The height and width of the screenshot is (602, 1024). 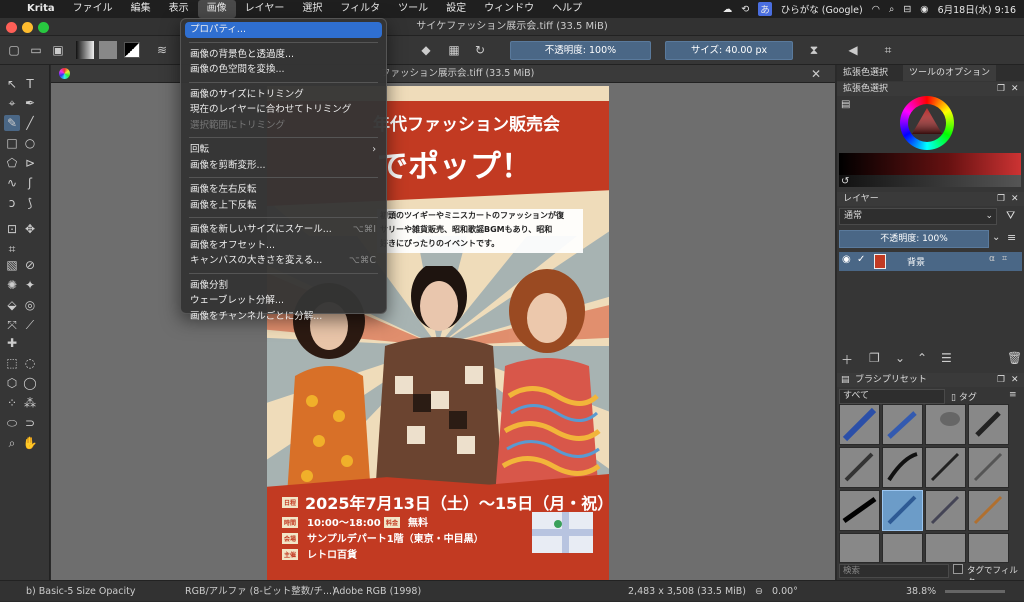 I want to click on transform-tool-icon: ⊡, so click(x=12, y=229).